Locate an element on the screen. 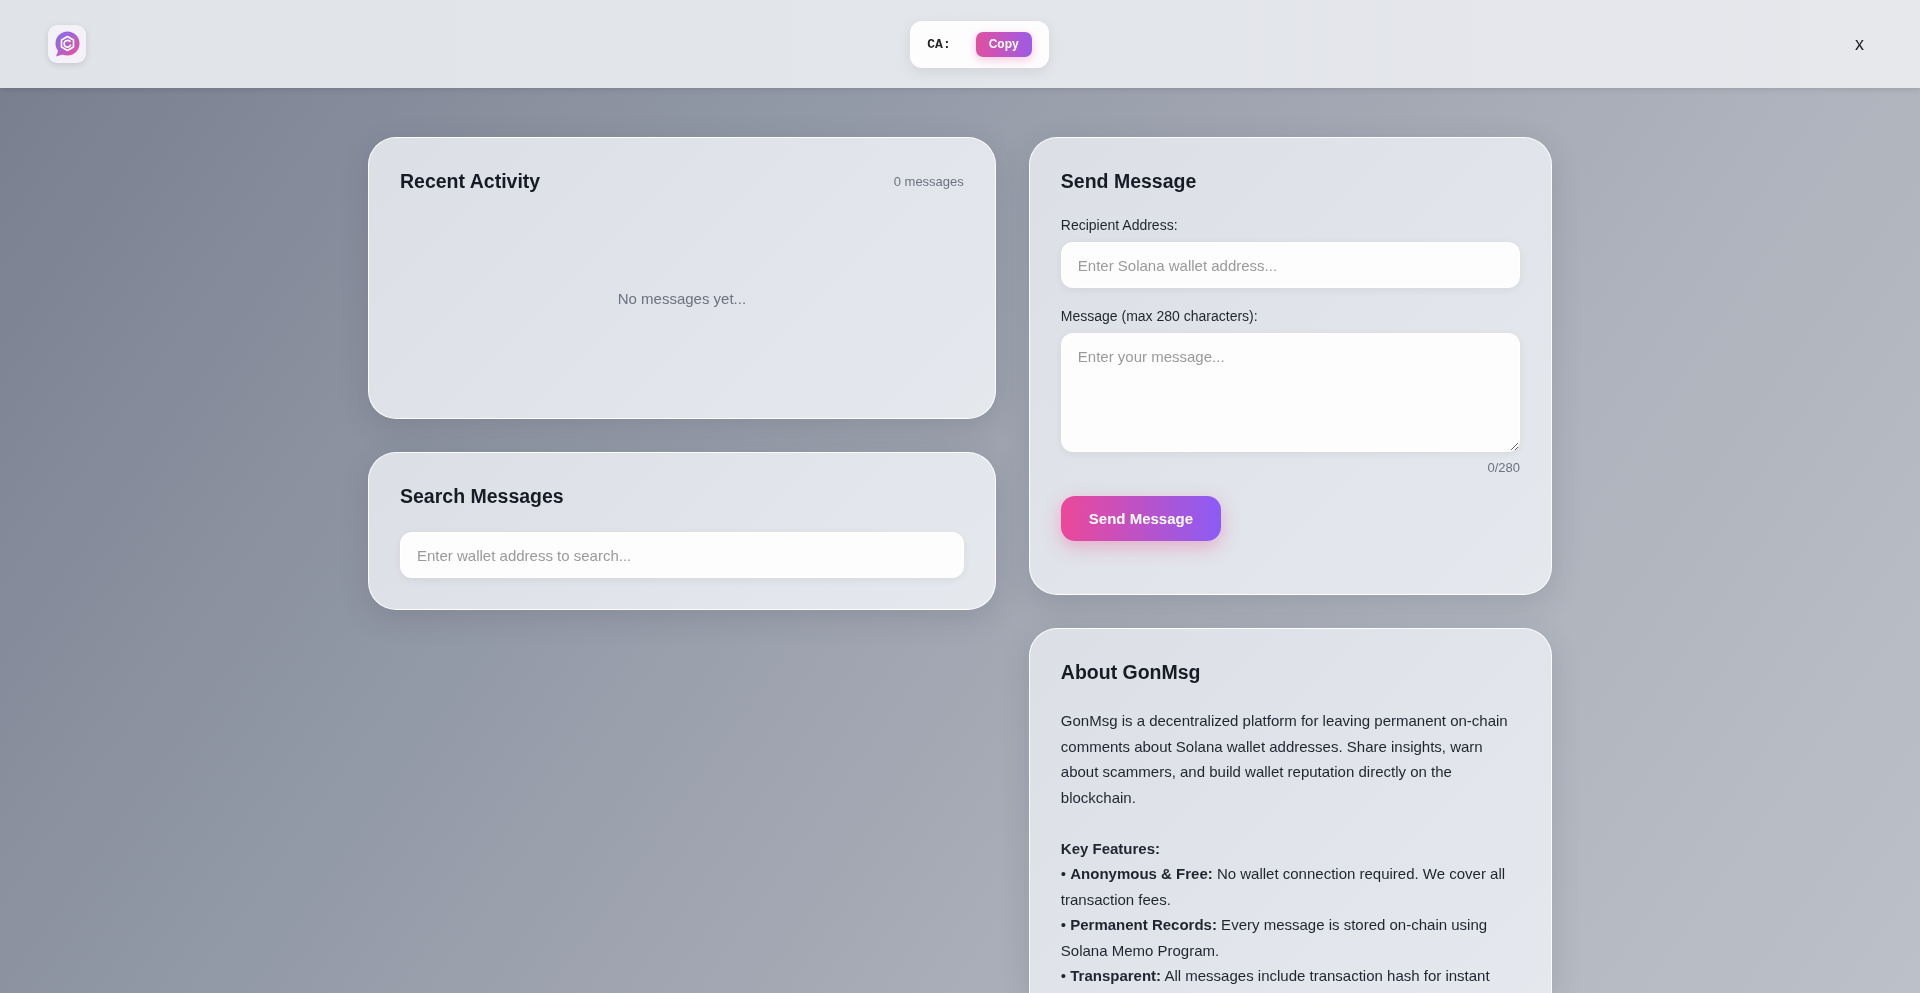 The image size is (1920, 993). send-button: Send Message is located at coordinates (1141, 518).